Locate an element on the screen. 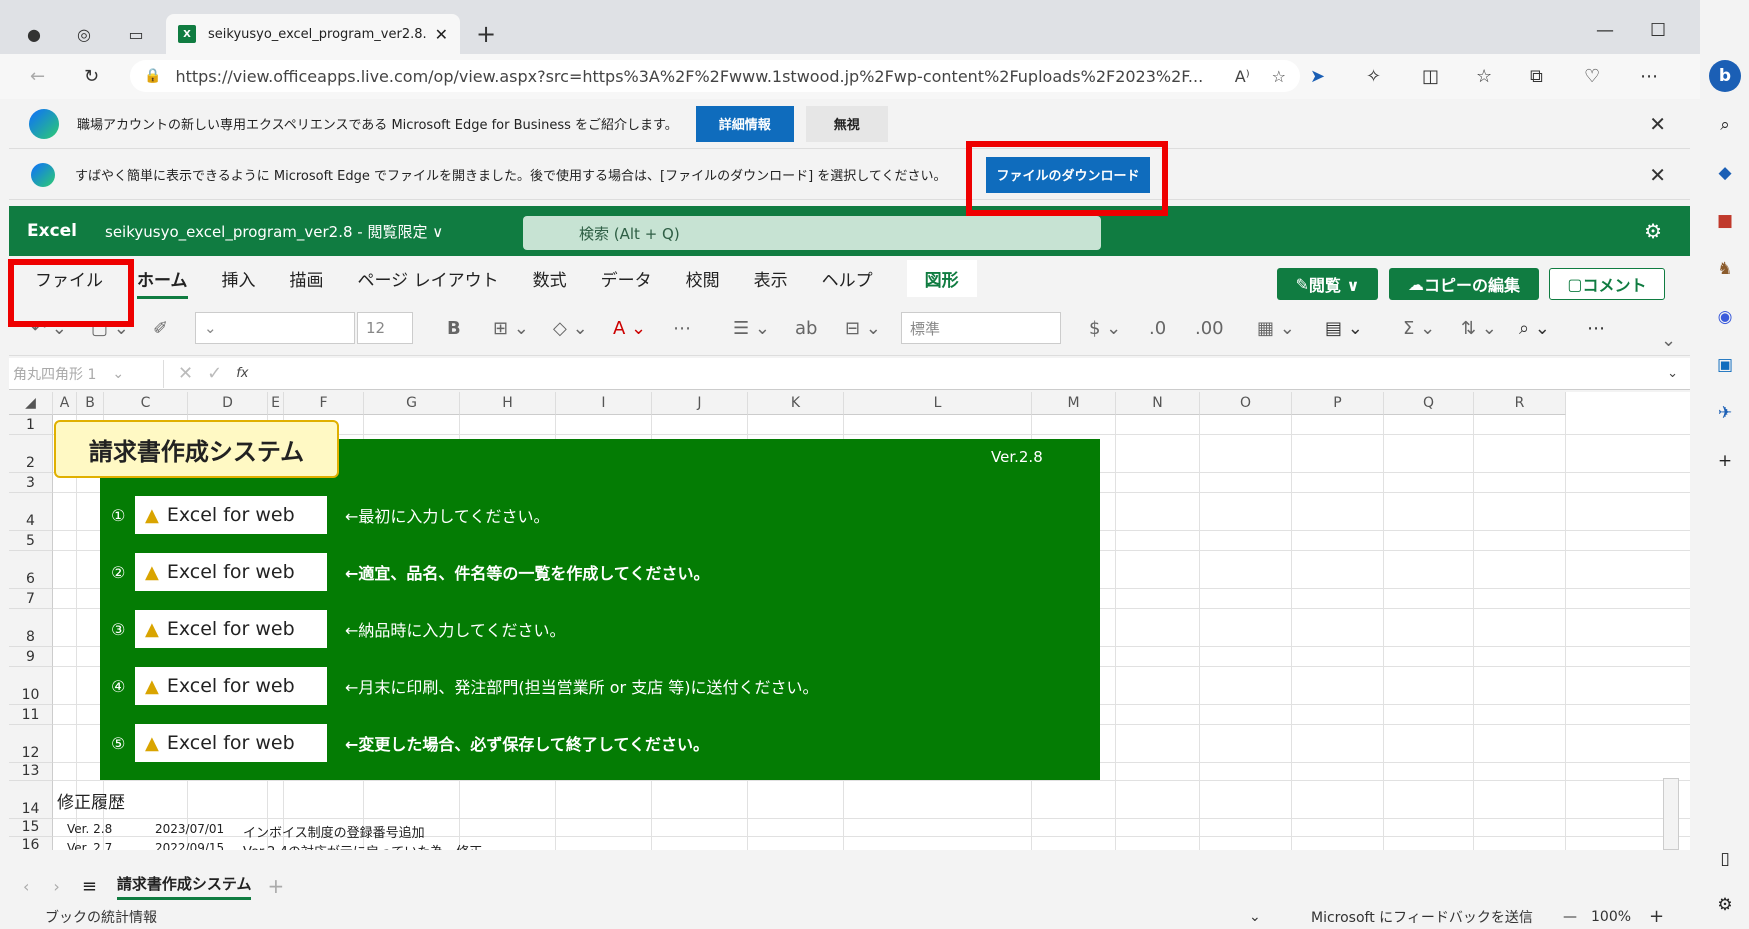 This screenshot has width=1749, height=929. all-sheets-icon: ≡ is located at coordinates (89, 886).